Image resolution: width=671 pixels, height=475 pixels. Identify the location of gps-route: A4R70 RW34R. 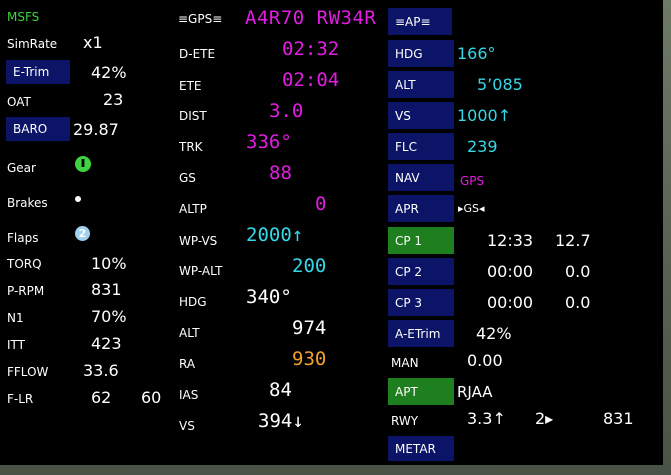
(311, 18).